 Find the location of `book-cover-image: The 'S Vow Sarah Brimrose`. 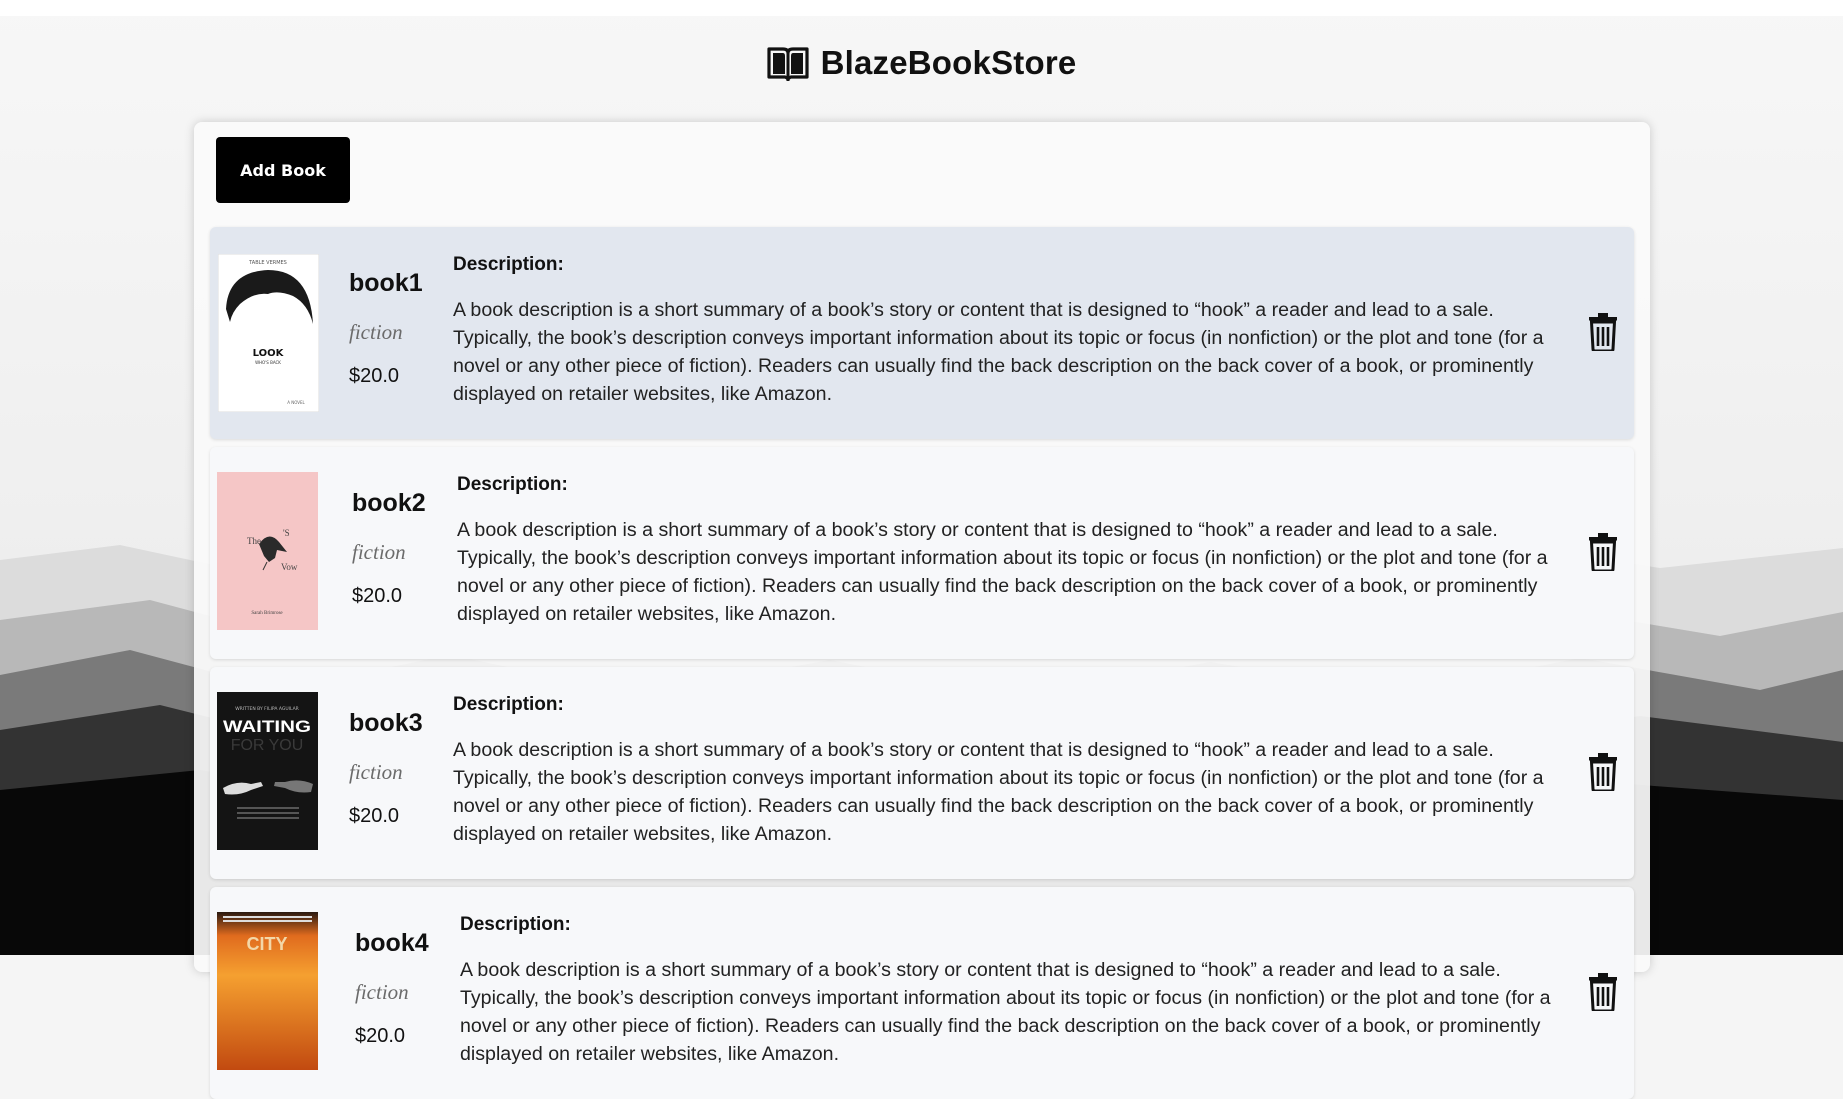

book-cover-image: The 'S Vow Sarah Brimrose is located at coordinates (267, 551).